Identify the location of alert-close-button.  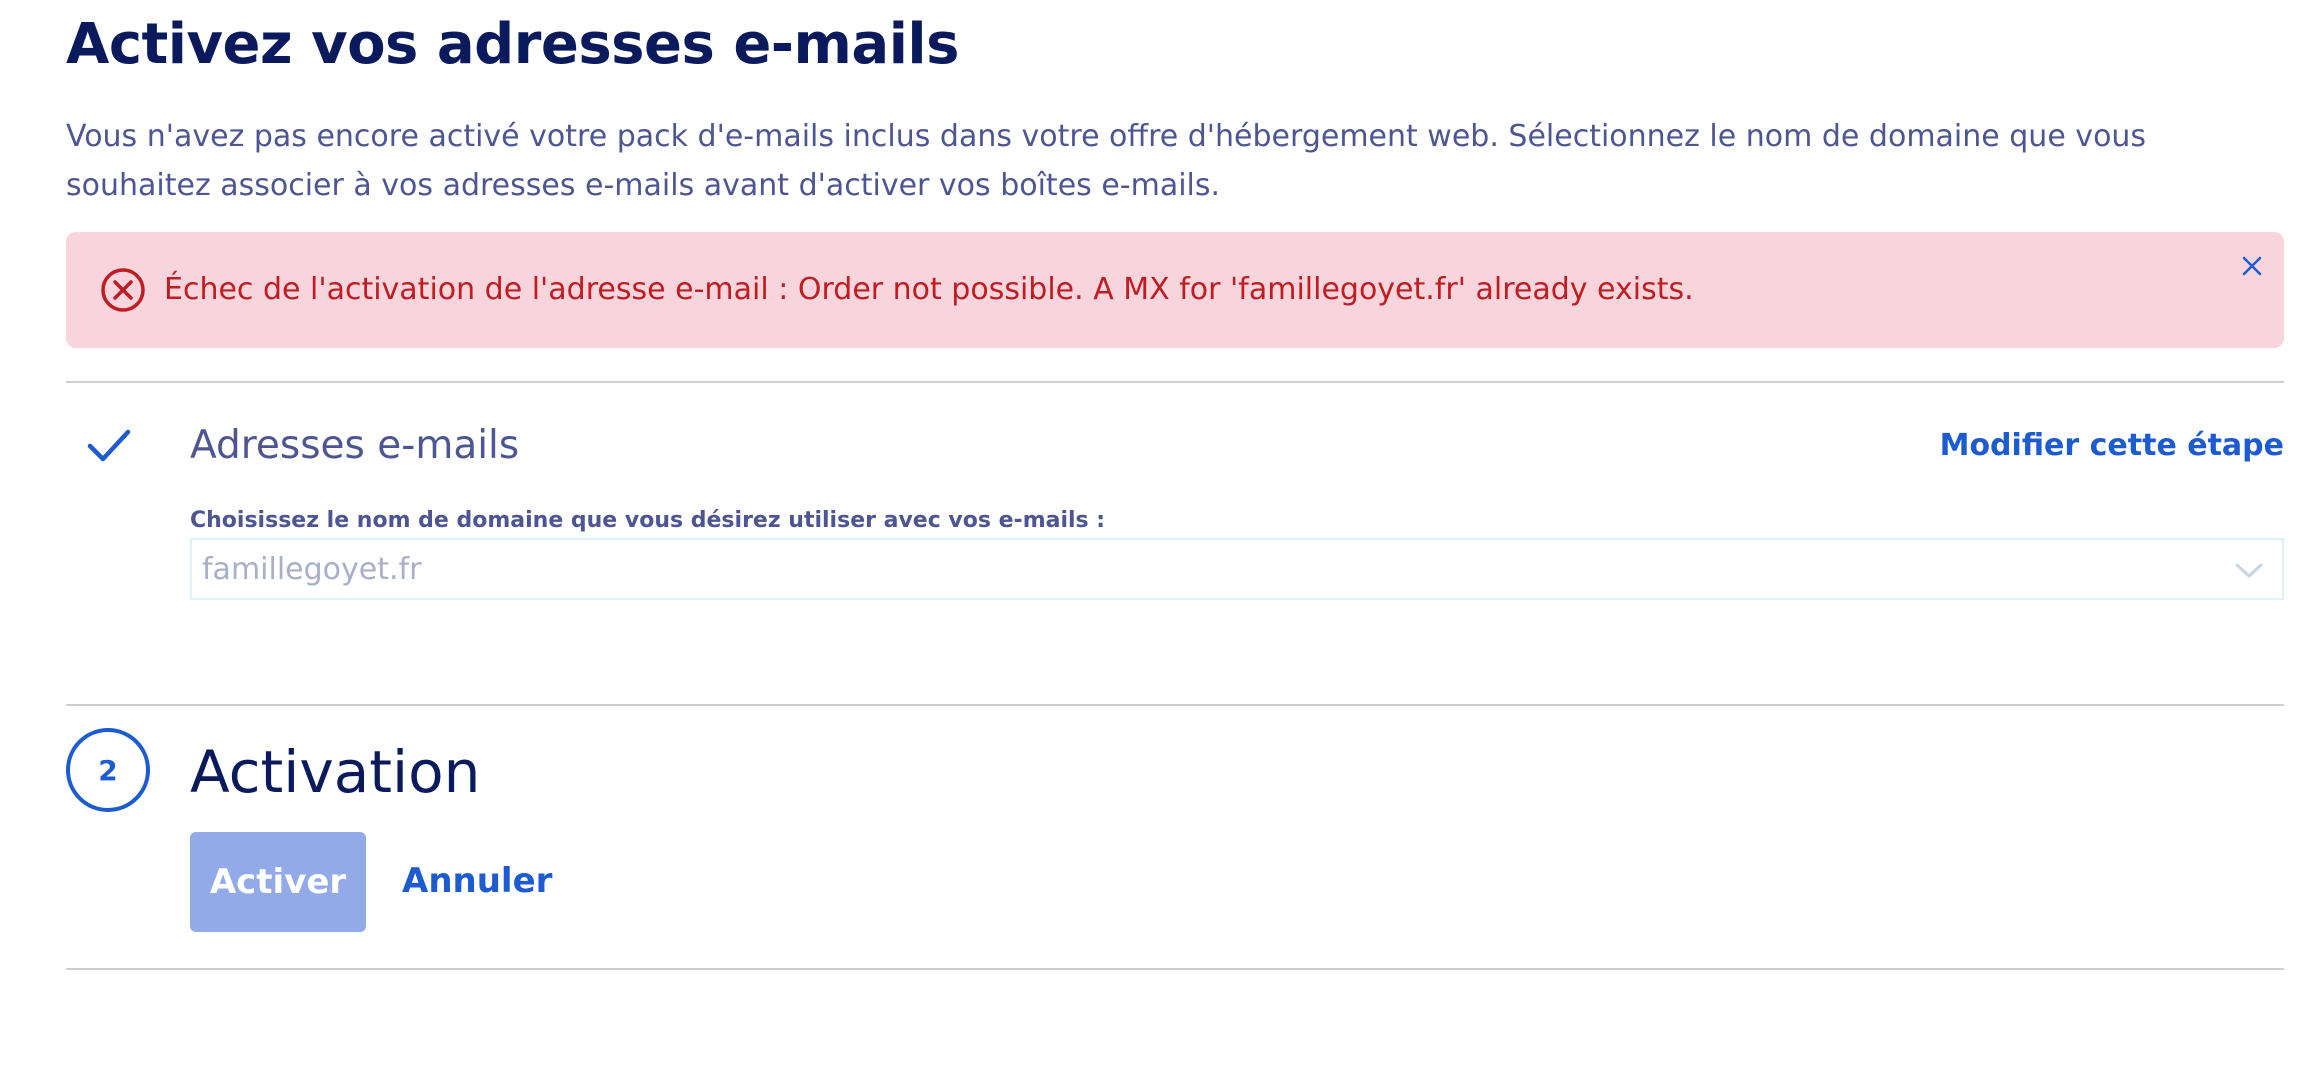
(2252, 266).